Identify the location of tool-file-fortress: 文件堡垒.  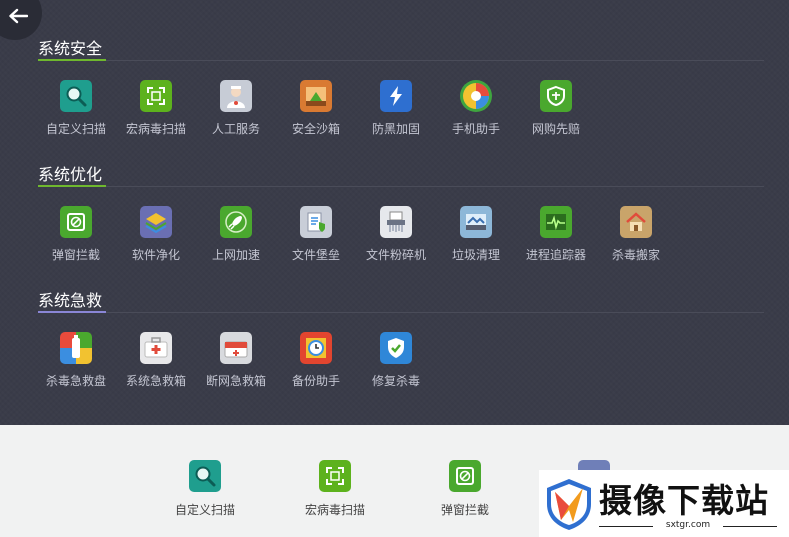
(316, 236).